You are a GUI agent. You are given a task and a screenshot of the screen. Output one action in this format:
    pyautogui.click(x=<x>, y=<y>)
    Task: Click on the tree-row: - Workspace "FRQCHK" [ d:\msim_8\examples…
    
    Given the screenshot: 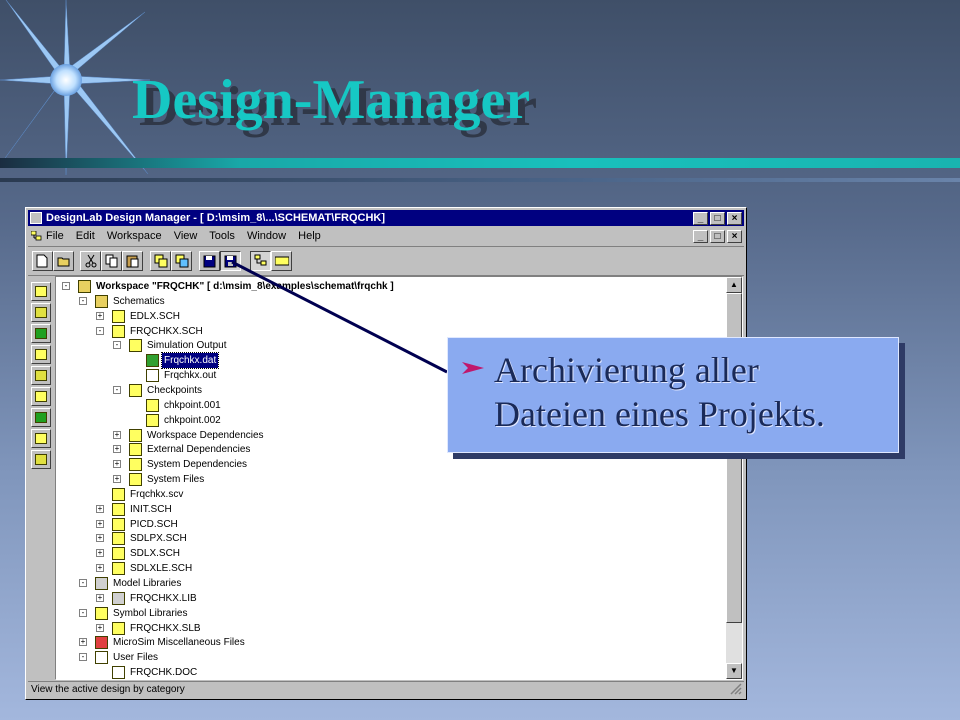 What is the action you would take?
    pyautogui.click(x=386, y=286)
    